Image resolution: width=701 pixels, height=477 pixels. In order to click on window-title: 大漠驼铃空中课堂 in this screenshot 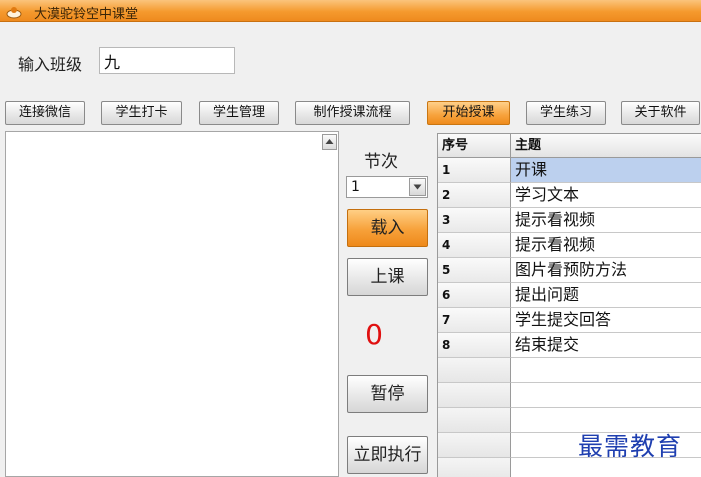, I will do `click(86, 14)`.